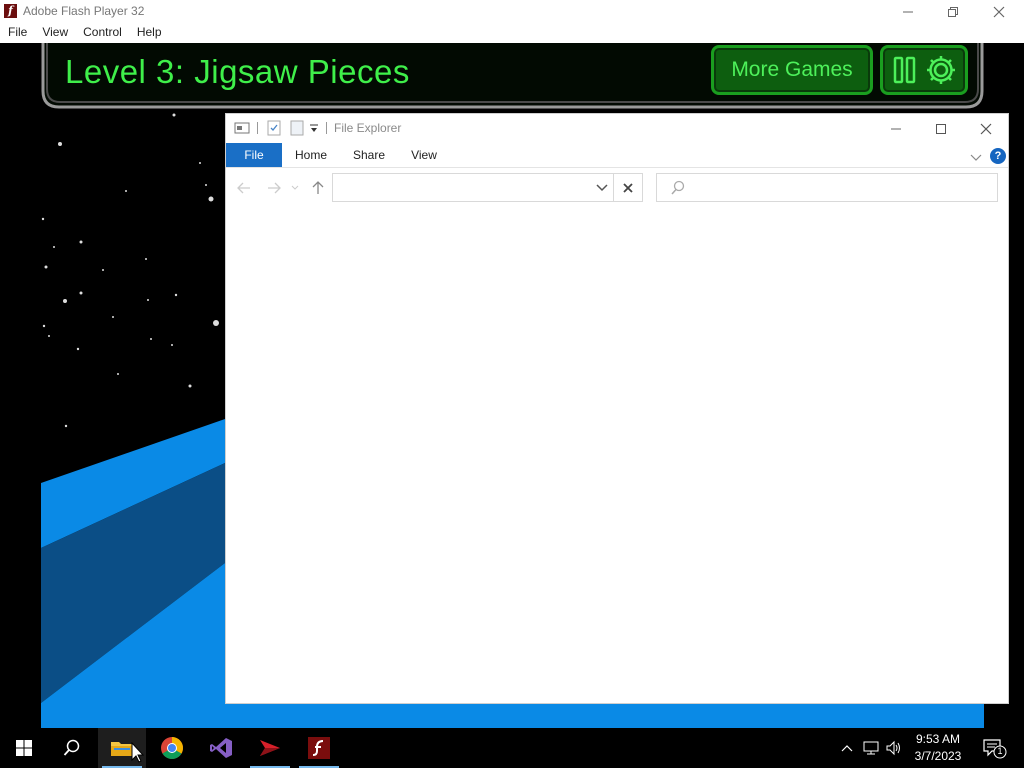 The height and width of the screenshot is (768, 1024). I want to click on pause-settings-button, so click(924, 70).